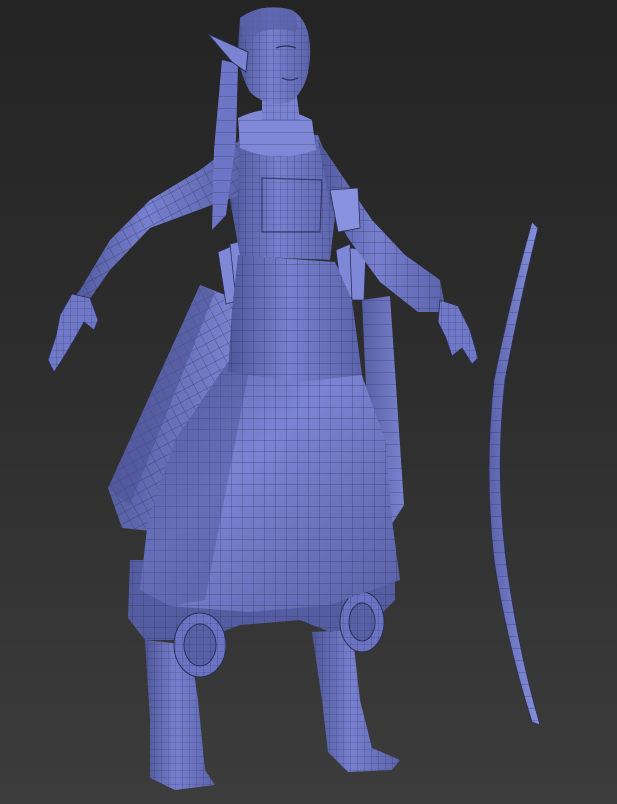  Describe the element at coordinates (458, 332) in the screenshot. I see `right-hand` at that location.